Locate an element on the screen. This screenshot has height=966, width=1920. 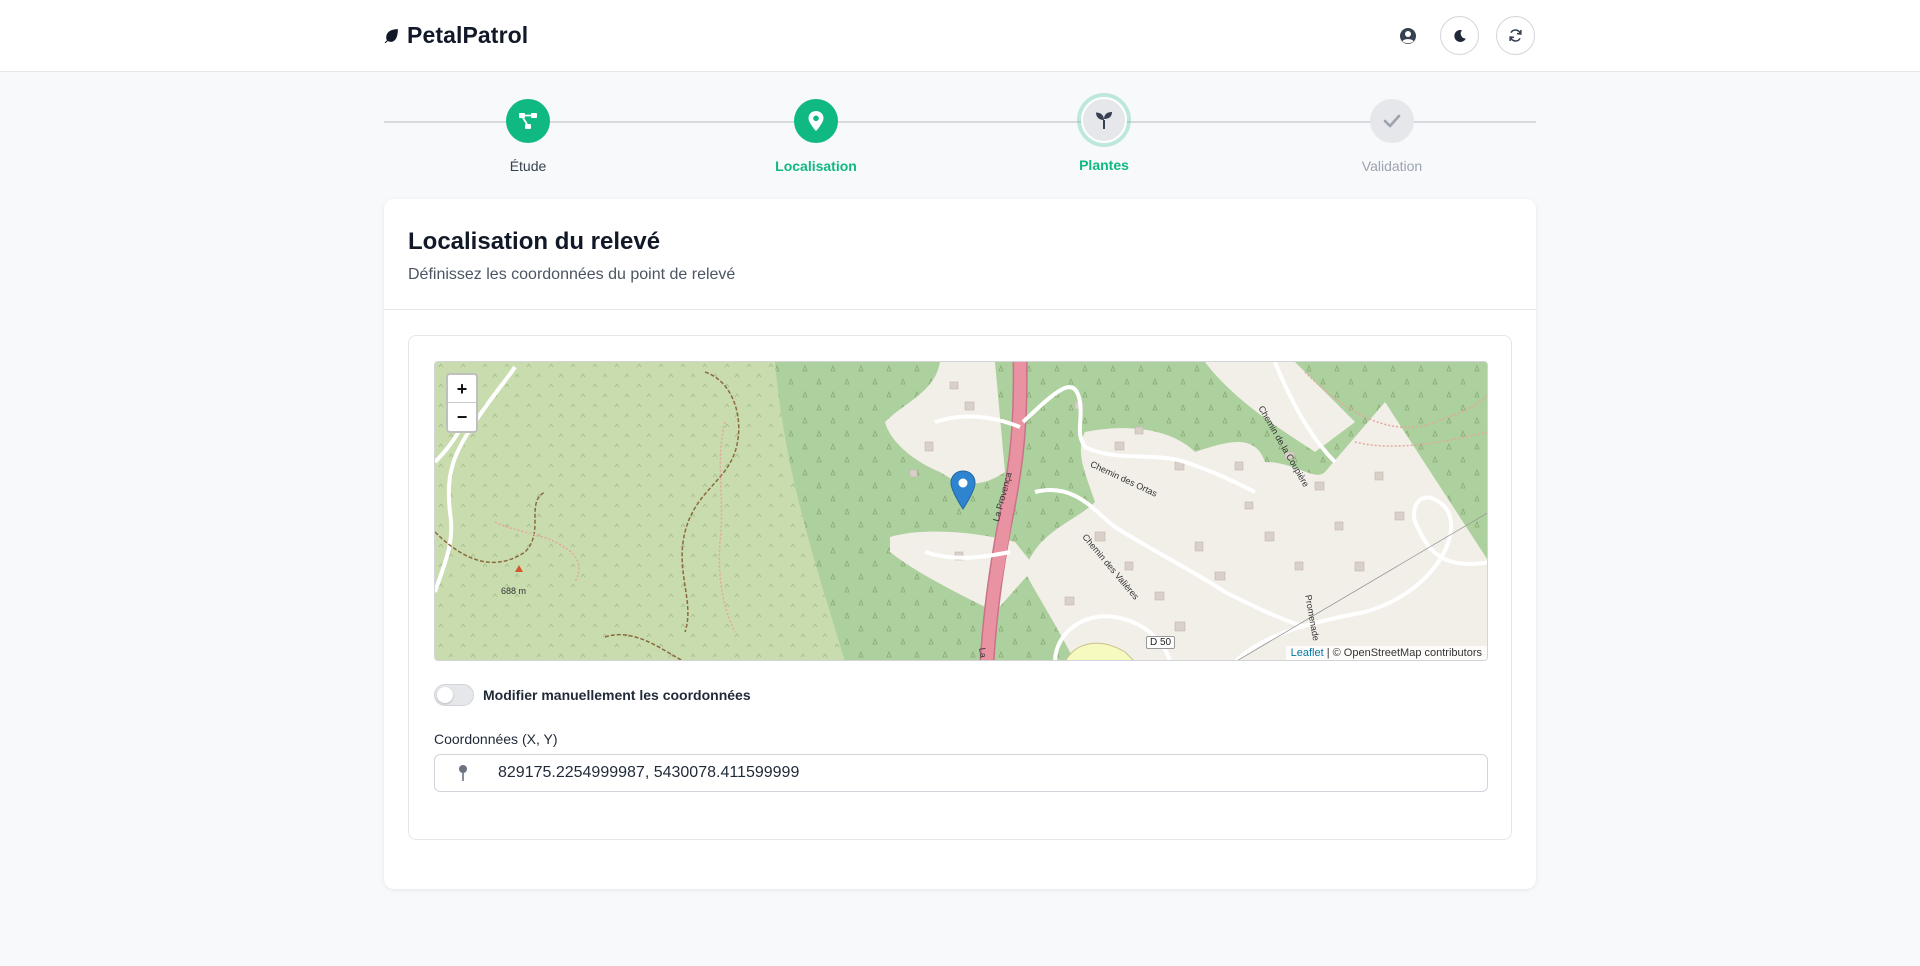
attribution-text: | © OpenStreetMap contributors is located at coordinates (1402, 653).